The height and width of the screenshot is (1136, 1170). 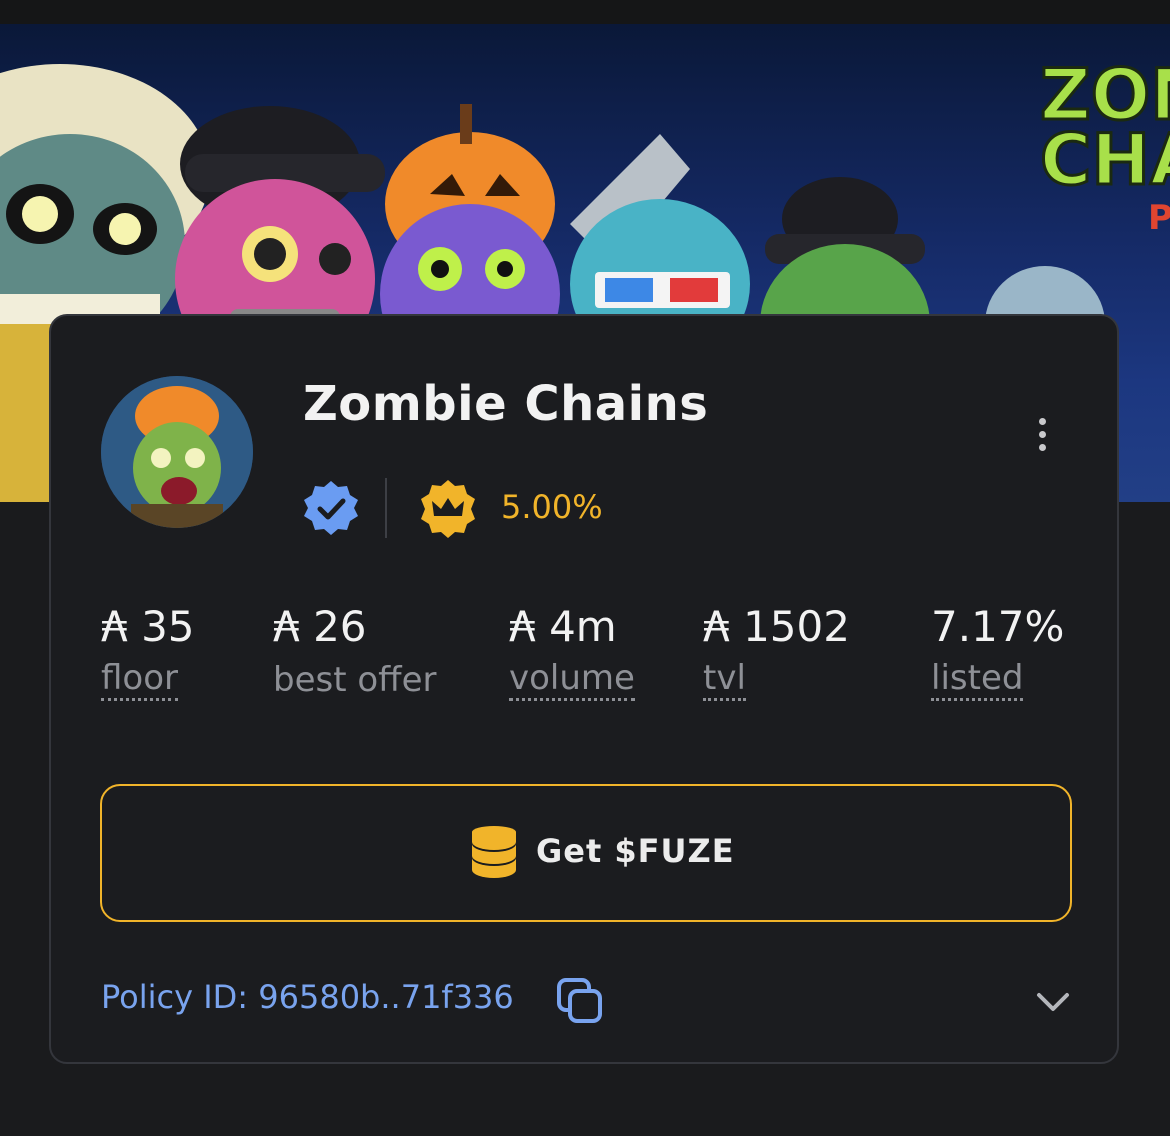 What do you see at coordinates (572, 679) in the screenshot?
I see `stat-volume-label: volume` at bounding box center [572, 679].